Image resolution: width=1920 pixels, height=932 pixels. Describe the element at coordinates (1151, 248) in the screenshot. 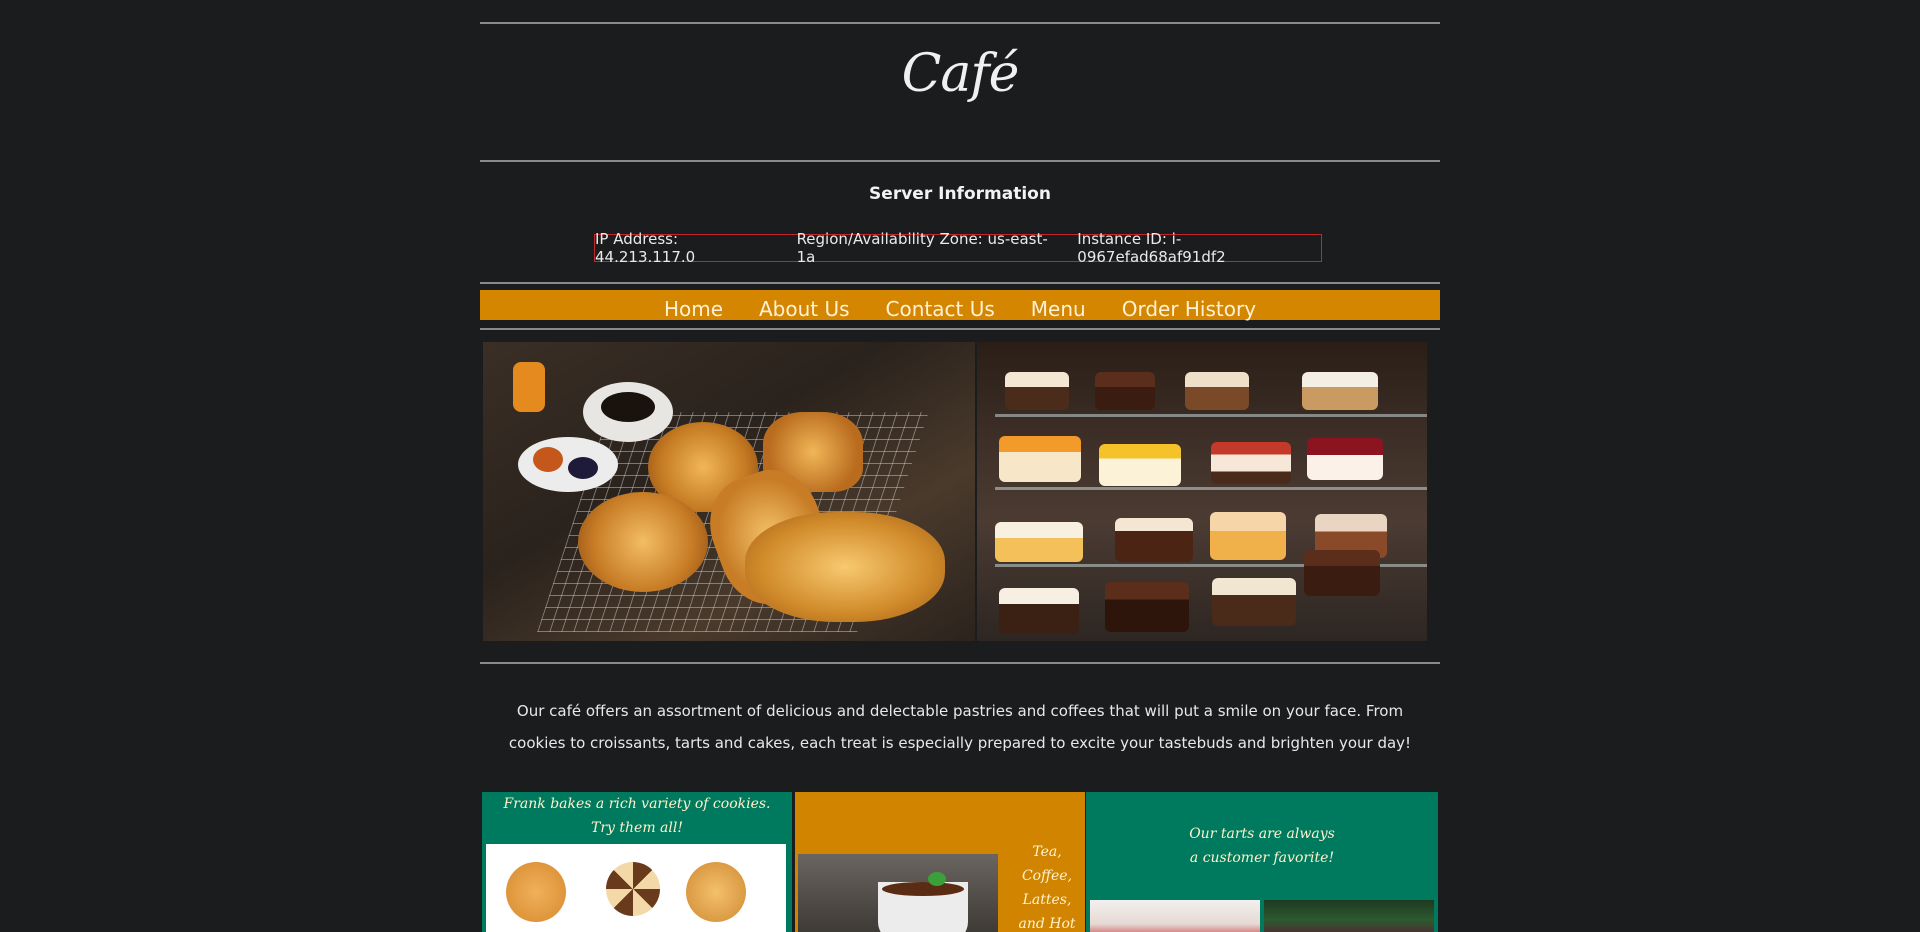

I see `instance-id: Instance ID: i-0967efad68af91df2` at that location.